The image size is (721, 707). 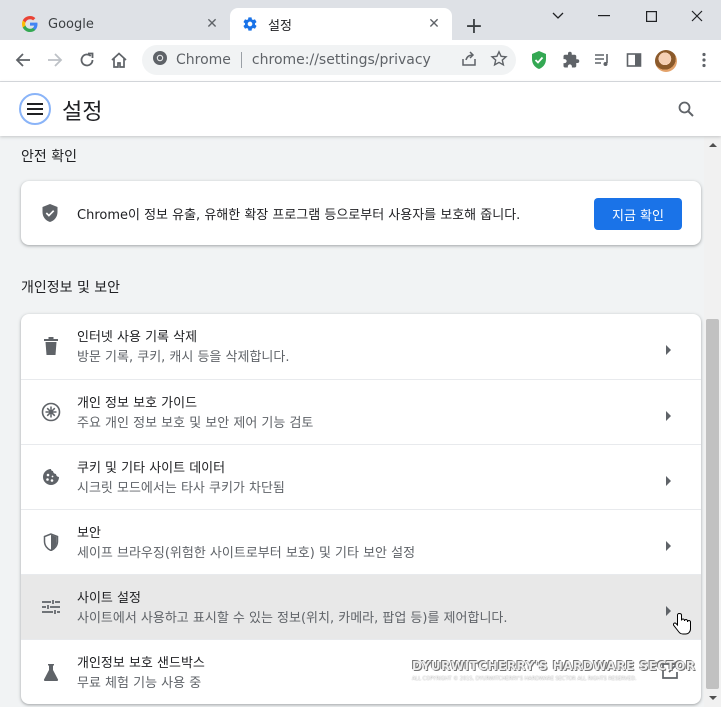 What do you see at coordinates (55, 60) in the screenshot?
I see `forward-icon` at bounding box center [55, 60].